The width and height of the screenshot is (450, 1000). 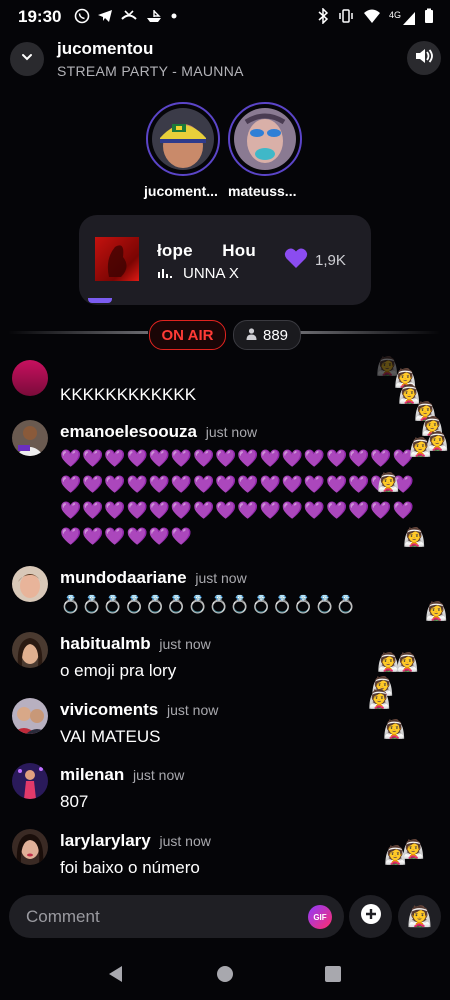 What do you see at coordinates (275, 335) in the screenshot?
I see `viewer-count: 889` at bounding box center [275, 335].